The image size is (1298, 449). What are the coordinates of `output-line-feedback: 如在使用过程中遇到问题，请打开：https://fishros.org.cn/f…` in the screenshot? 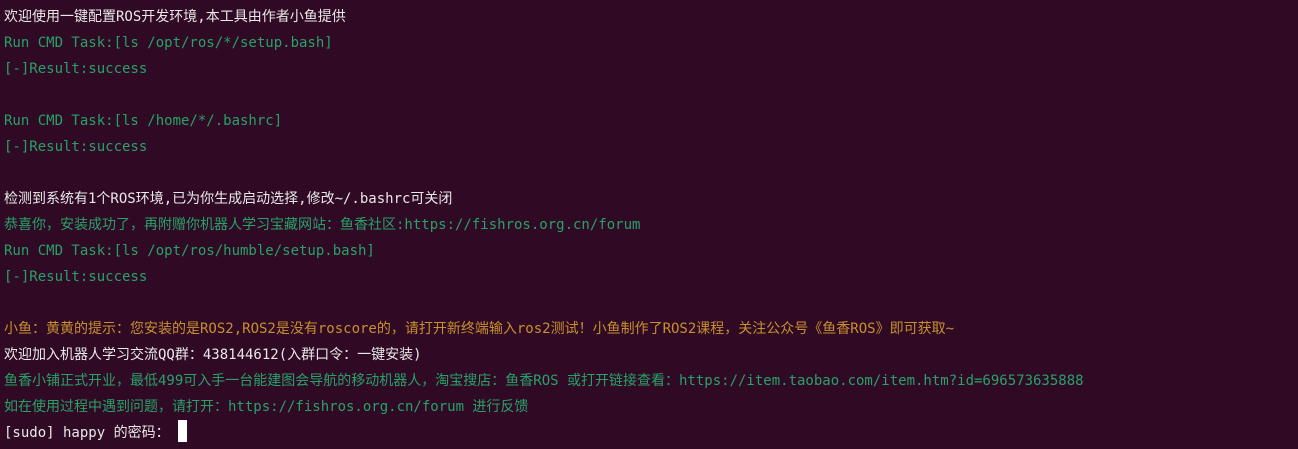 It's located at (266, 407).